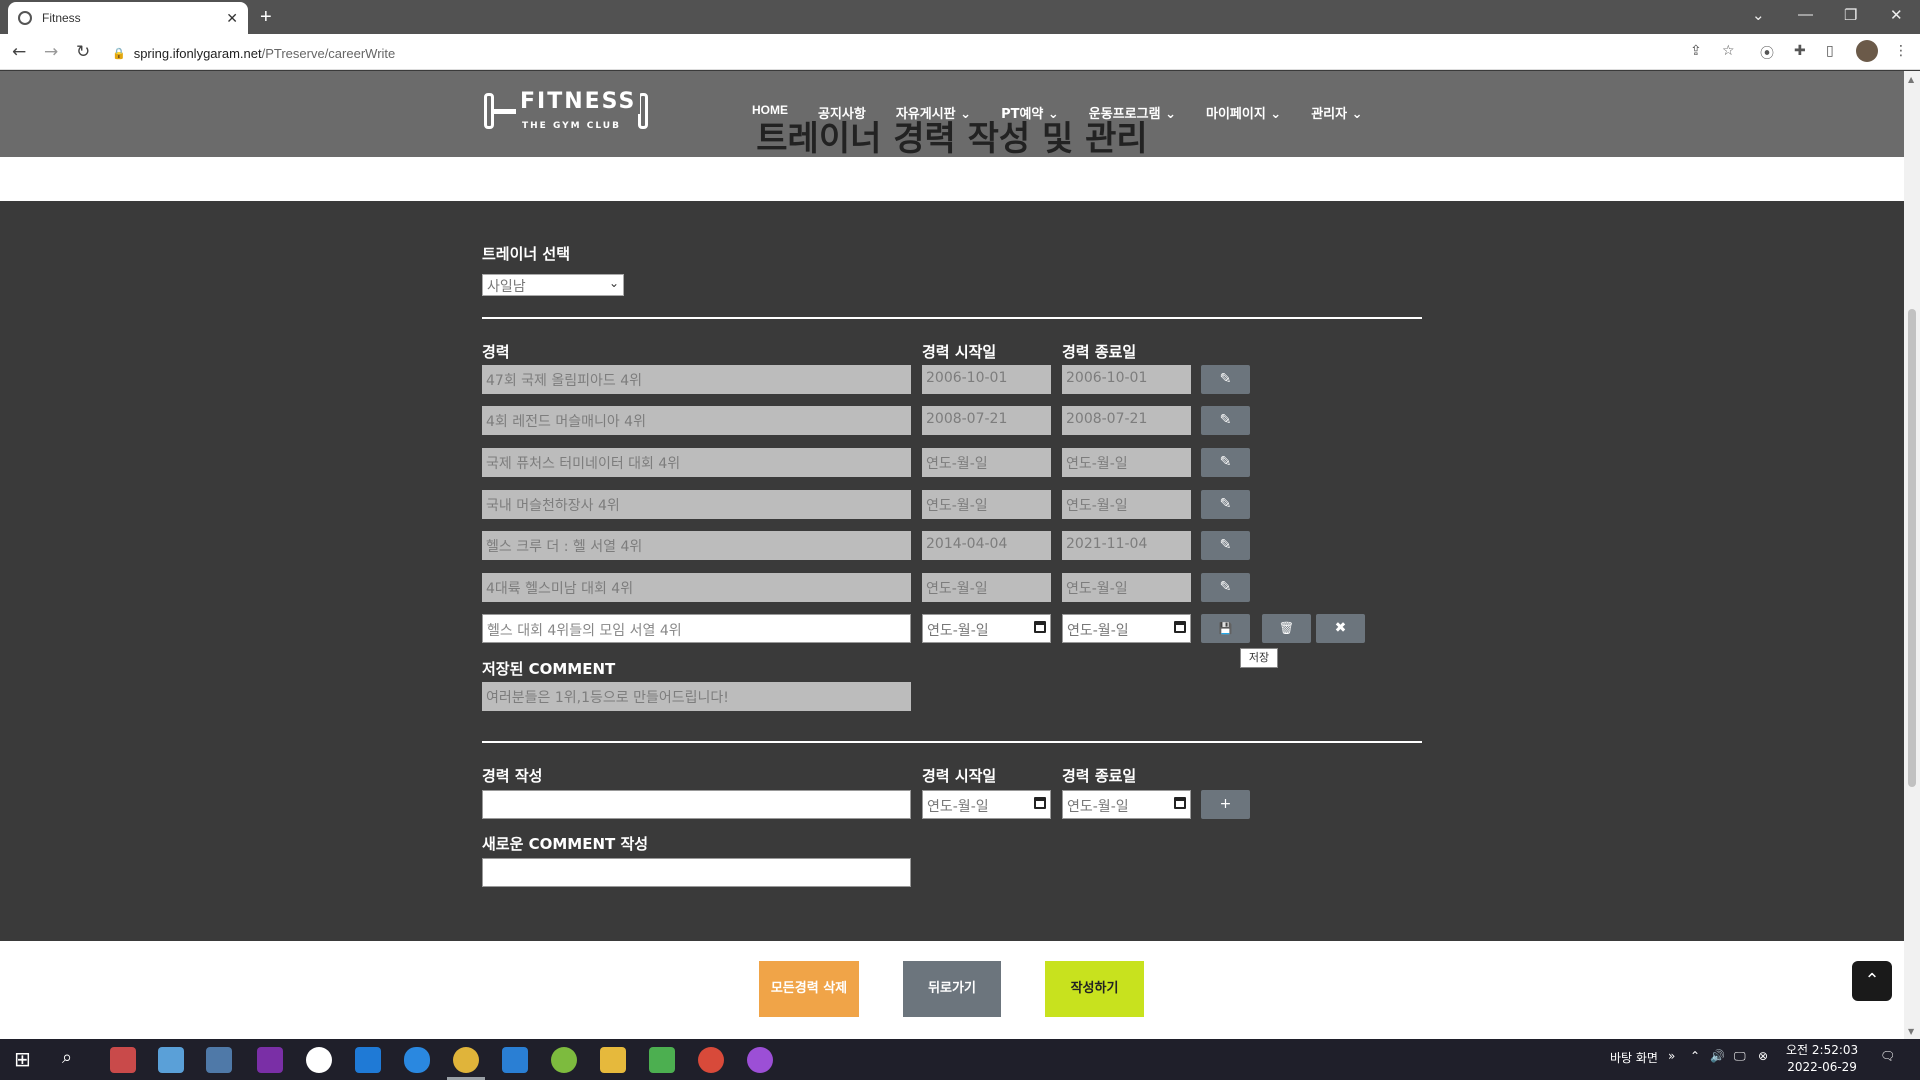 Image resolution: width=1920 pixels, height=1080 pixels. What do you see at coordinates (986, 628) in the screenshot?
I see `start-date-field-editing: 연도-월-일` at bounding box center [986, 628].